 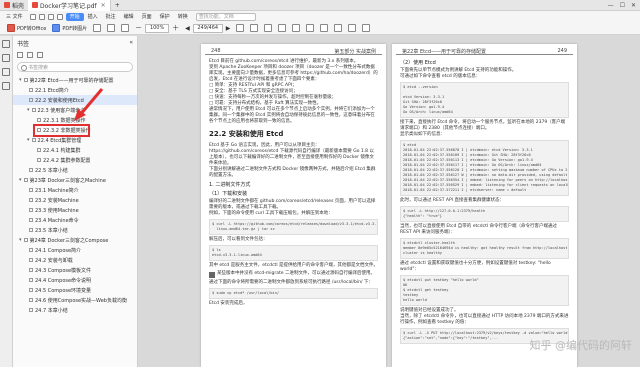 I want to click on zoom-input: 100%, so click(x=157, y=28).